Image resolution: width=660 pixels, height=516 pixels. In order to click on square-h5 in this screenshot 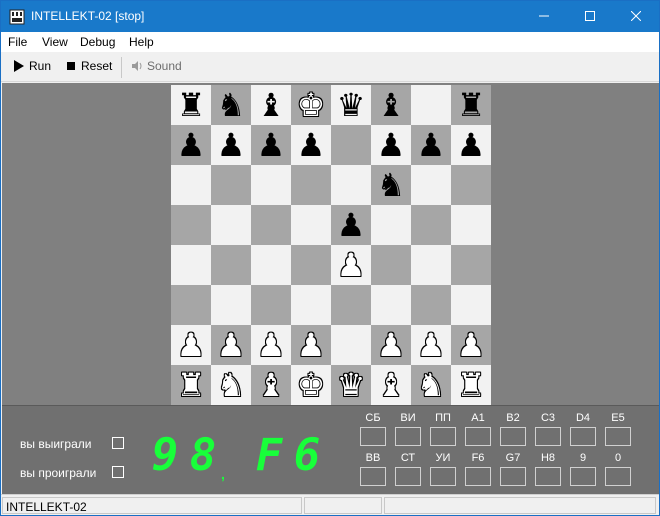, I will do `click(471, 225)`.